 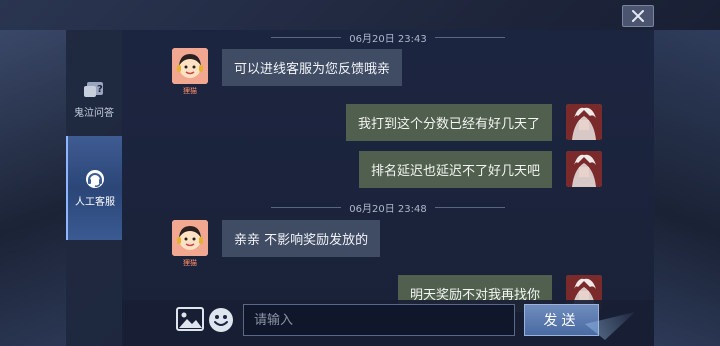 I want to click on emoji-icon, so click(x=221, y=320).